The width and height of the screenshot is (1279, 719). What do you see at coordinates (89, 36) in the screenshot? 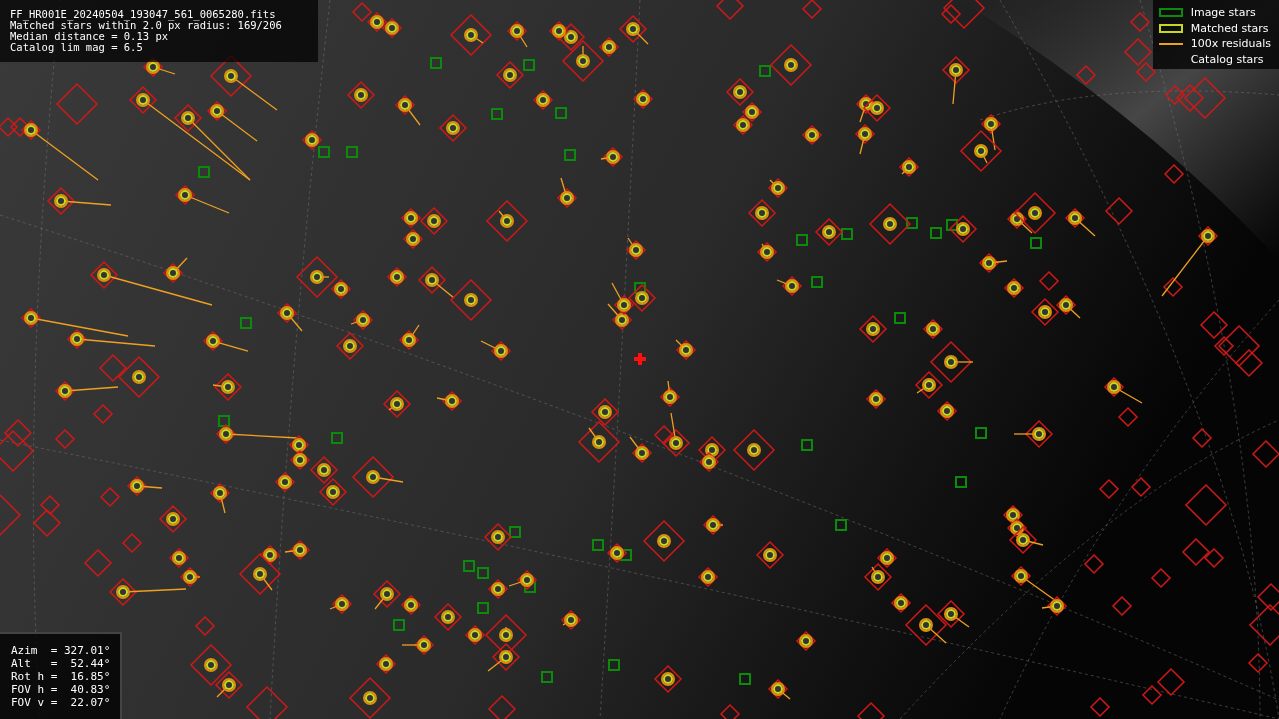
I see `info-text: Median distance = 0.13 px` at bounding box center [89, 36].